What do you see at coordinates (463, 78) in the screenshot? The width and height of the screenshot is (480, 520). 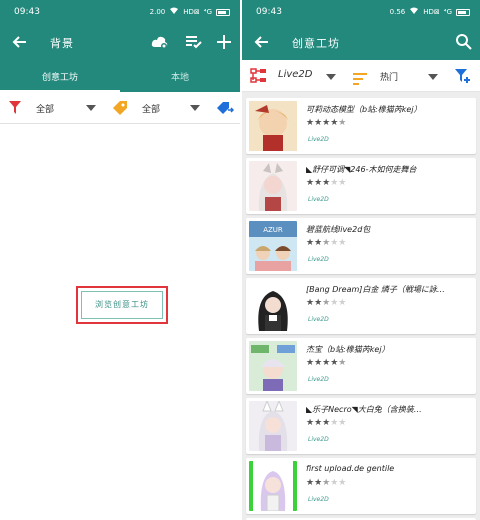 I see `advanced-filter-icon` at bounding box center [463, 78].